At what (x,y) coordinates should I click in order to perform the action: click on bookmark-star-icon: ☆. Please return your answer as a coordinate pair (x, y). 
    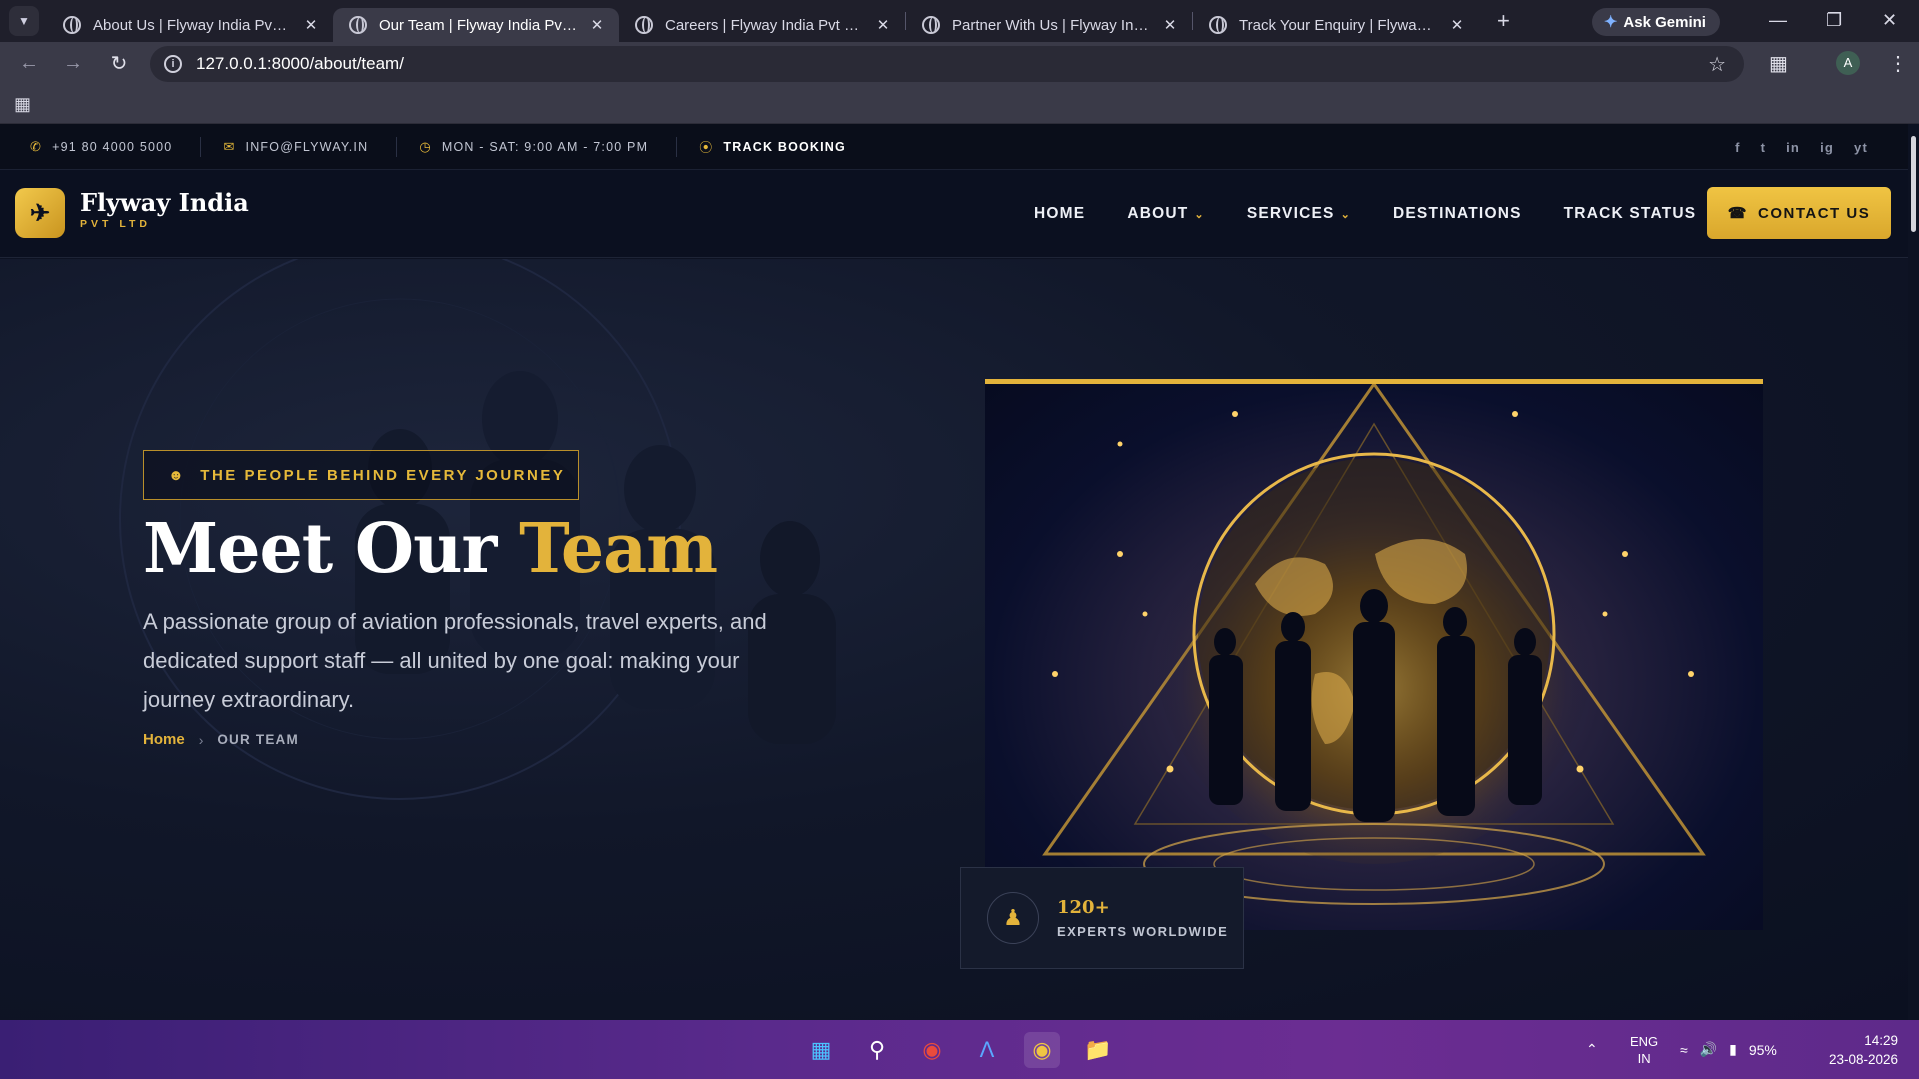
    Looking at the image, I should click on (1717, 64).